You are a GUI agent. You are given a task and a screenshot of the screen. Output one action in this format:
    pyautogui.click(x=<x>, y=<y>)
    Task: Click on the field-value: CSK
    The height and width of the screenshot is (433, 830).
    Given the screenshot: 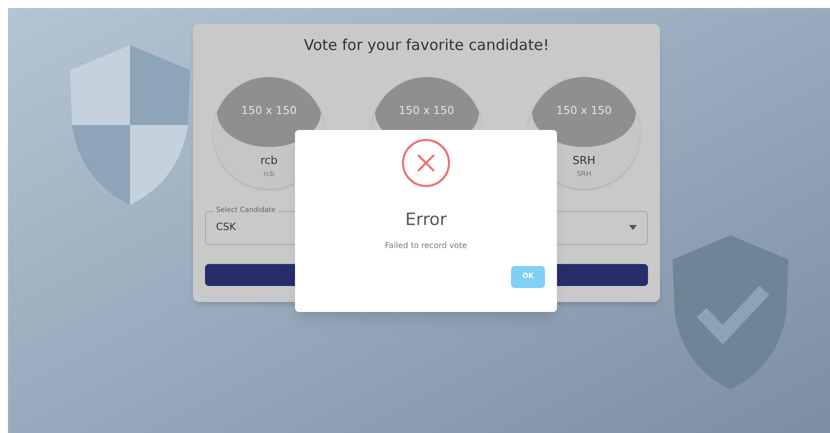 What is the action you would take?
    pyautogui.click(x=226, y=228)
    